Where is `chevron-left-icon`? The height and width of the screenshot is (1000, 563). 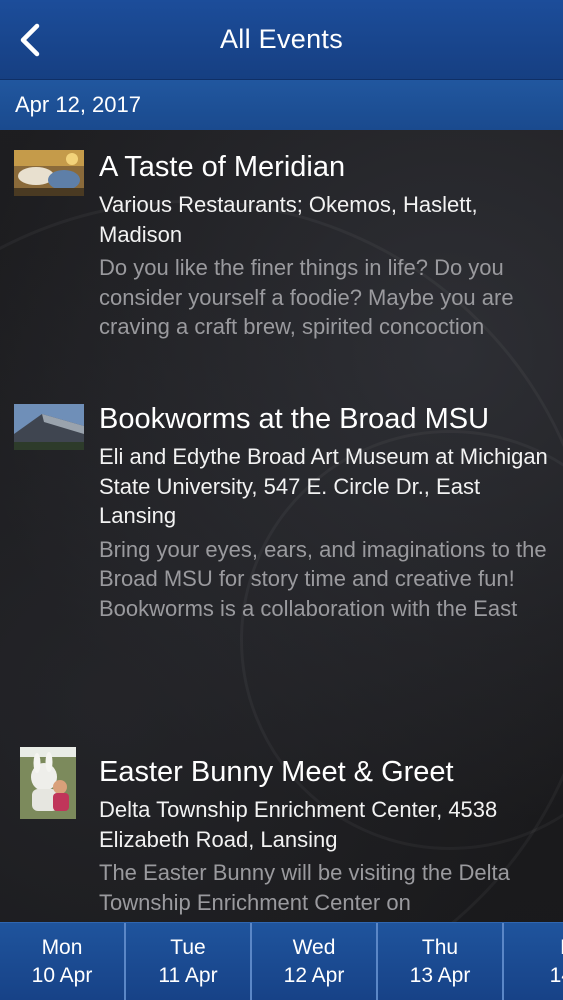 chevron-left-icon is located at coordinates (30, 40).